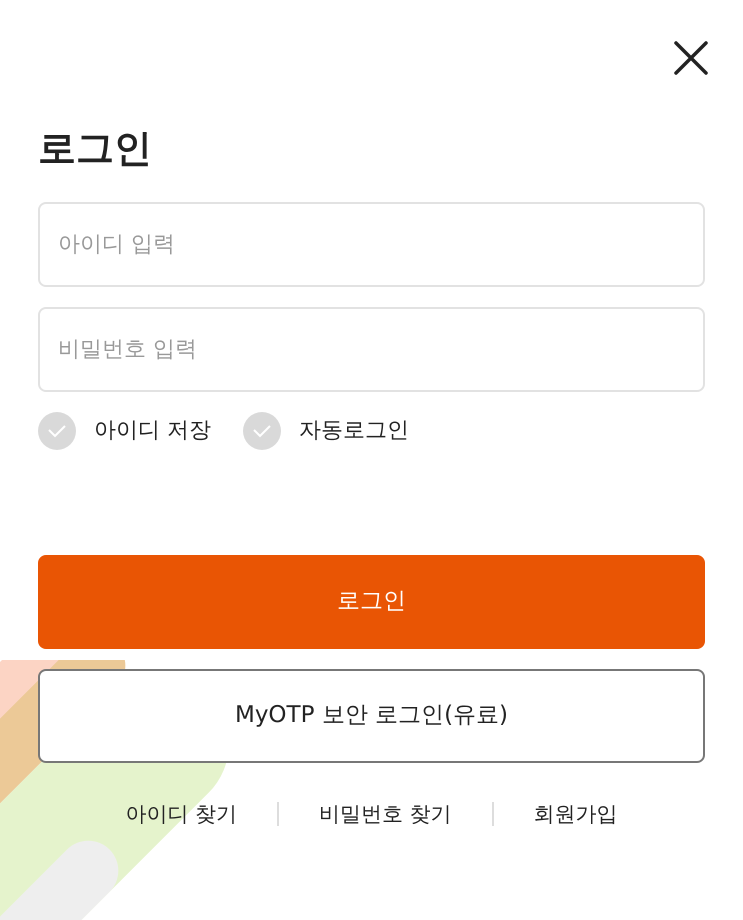 The image size is (743, 920). I want to click on login-button: 로그인, so click(371, 601).